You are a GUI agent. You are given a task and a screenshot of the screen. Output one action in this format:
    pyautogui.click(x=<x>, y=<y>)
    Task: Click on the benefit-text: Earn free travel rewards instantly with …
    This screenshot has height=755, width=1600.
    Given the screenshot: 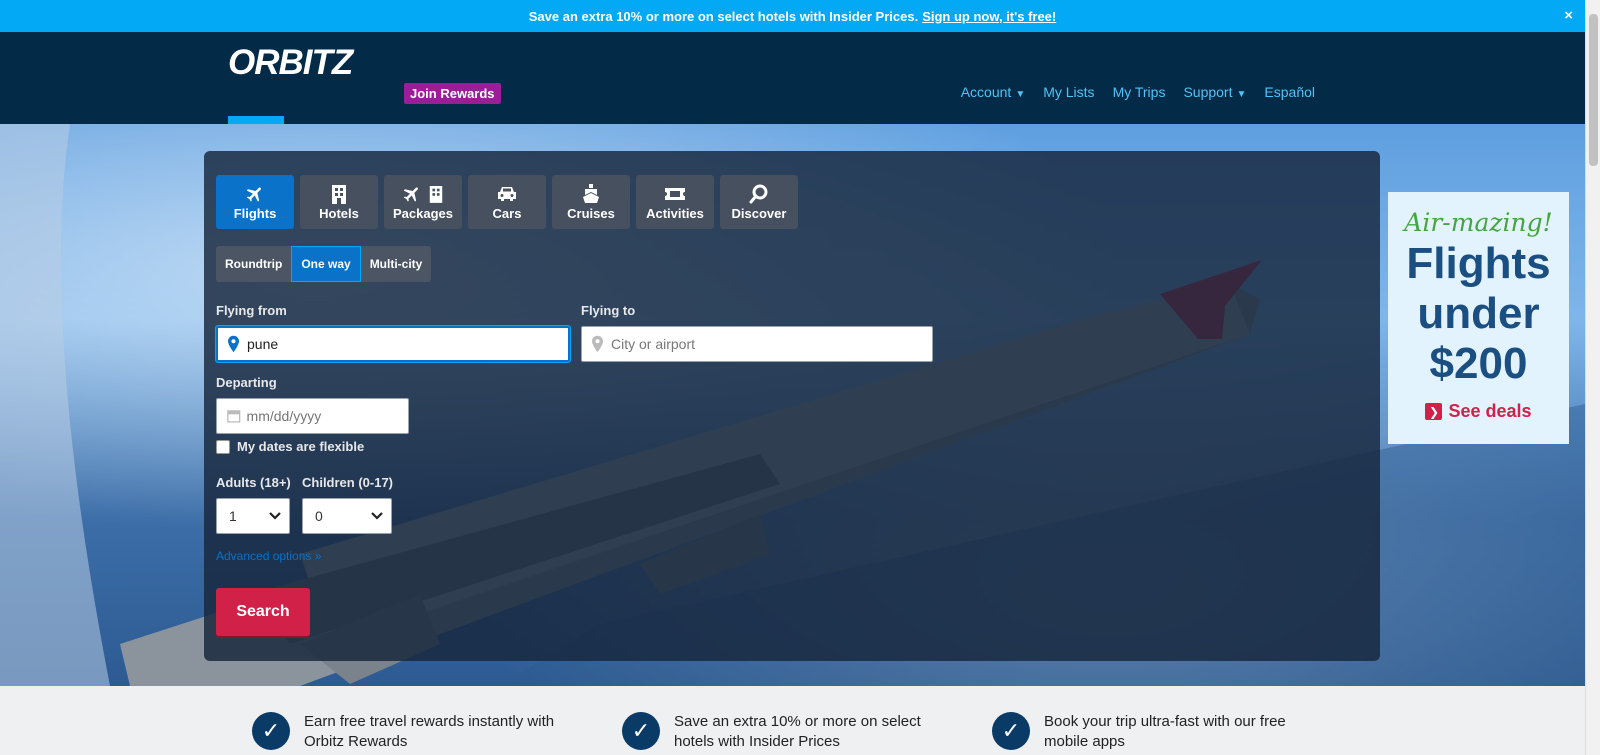 What is the action you would take?
    pyautogui.click(x=429, y=731)
    